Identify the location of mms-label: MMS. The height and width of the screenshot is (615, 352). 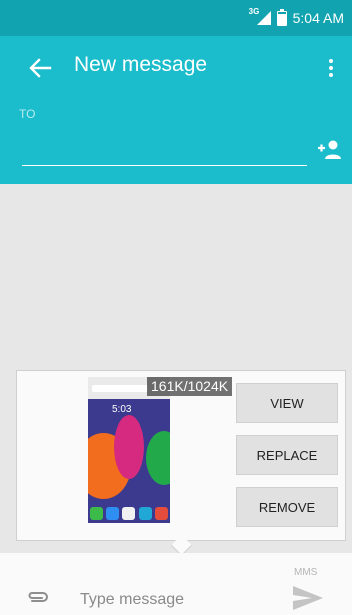
(306, 572).